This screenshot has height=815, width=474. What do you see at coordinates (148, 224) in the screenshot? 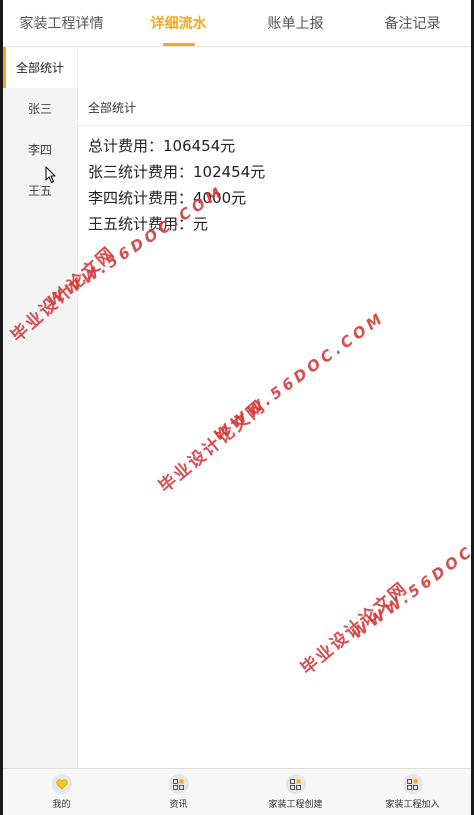
I see `stat-wangwu: 王五统计费用：元` at bounding box center [148, 224].